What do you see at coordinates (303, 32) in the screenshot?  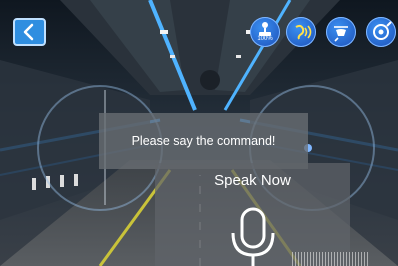 I see `voice-control-icon` at bounding box center [303, 32].